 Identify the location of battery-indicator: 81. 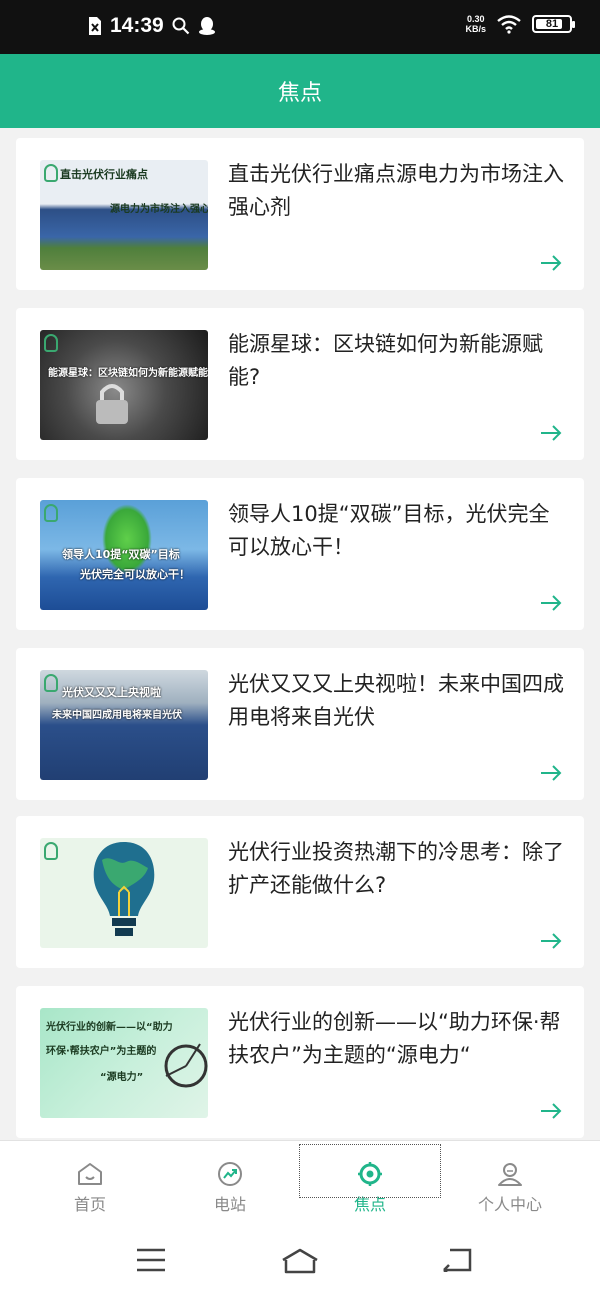
(553, 24).